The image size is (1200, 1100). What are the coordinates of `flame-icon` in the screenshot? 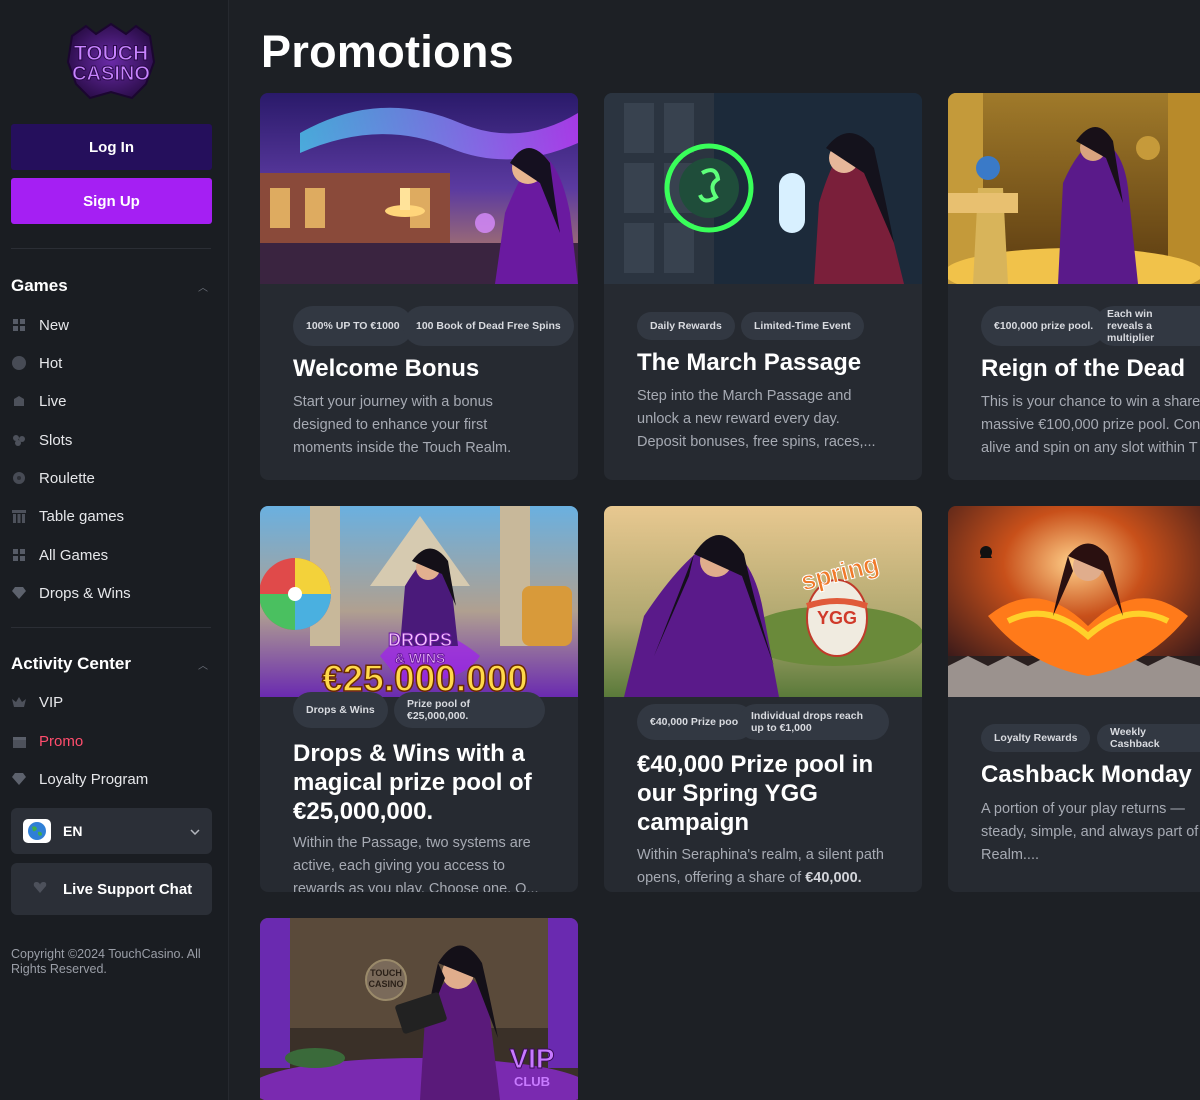 It's located at (19, 363).